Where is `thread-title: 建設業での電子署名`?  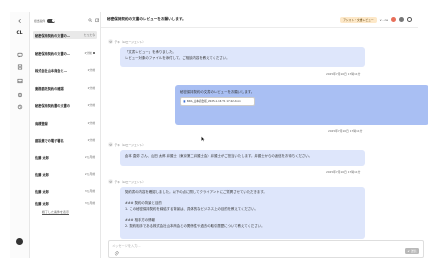 thread-title: 建設業での電子署名 is located at coordinates (49, 140).